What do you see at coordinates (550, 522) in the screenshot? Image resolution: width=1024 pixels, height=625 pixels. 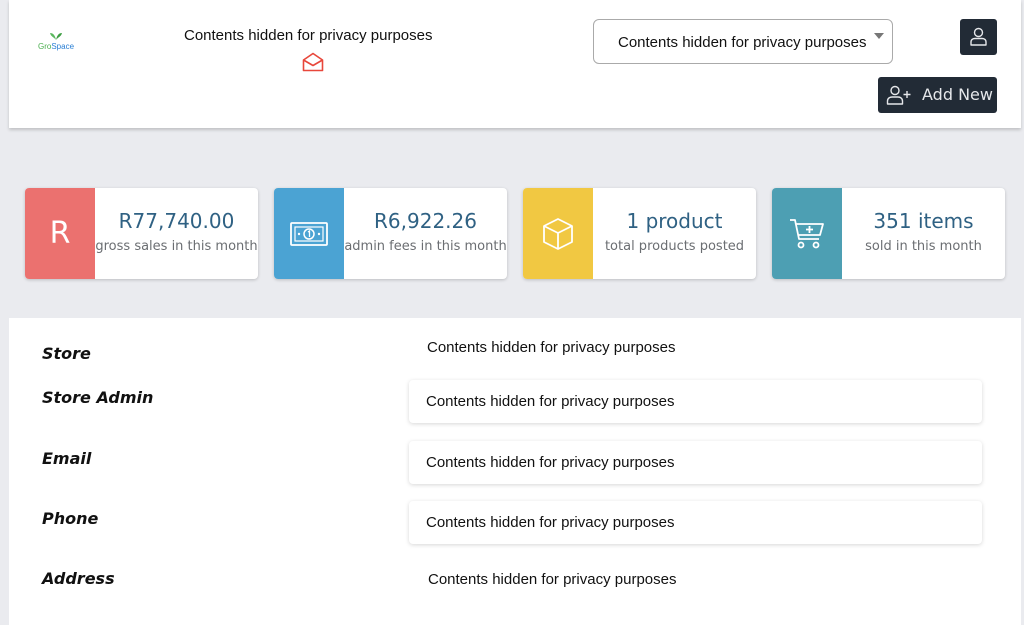 I see `phone-value: Contents hidden for privacy purposes` at bounding box center [550, 522].